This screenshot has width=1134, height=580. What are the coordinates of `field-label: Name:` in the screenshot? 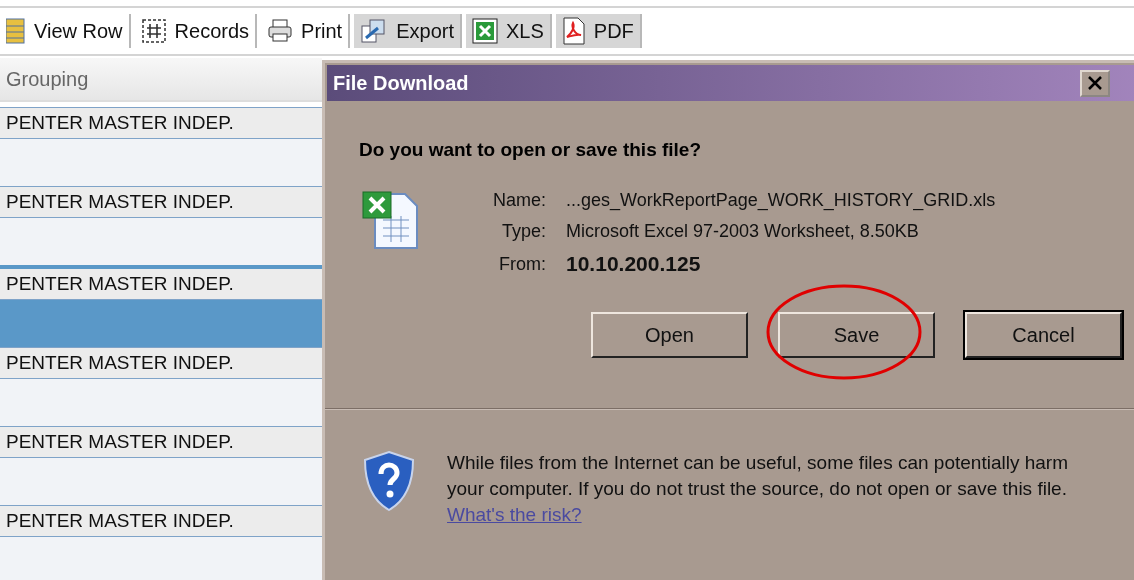 It's located at (519, 200).